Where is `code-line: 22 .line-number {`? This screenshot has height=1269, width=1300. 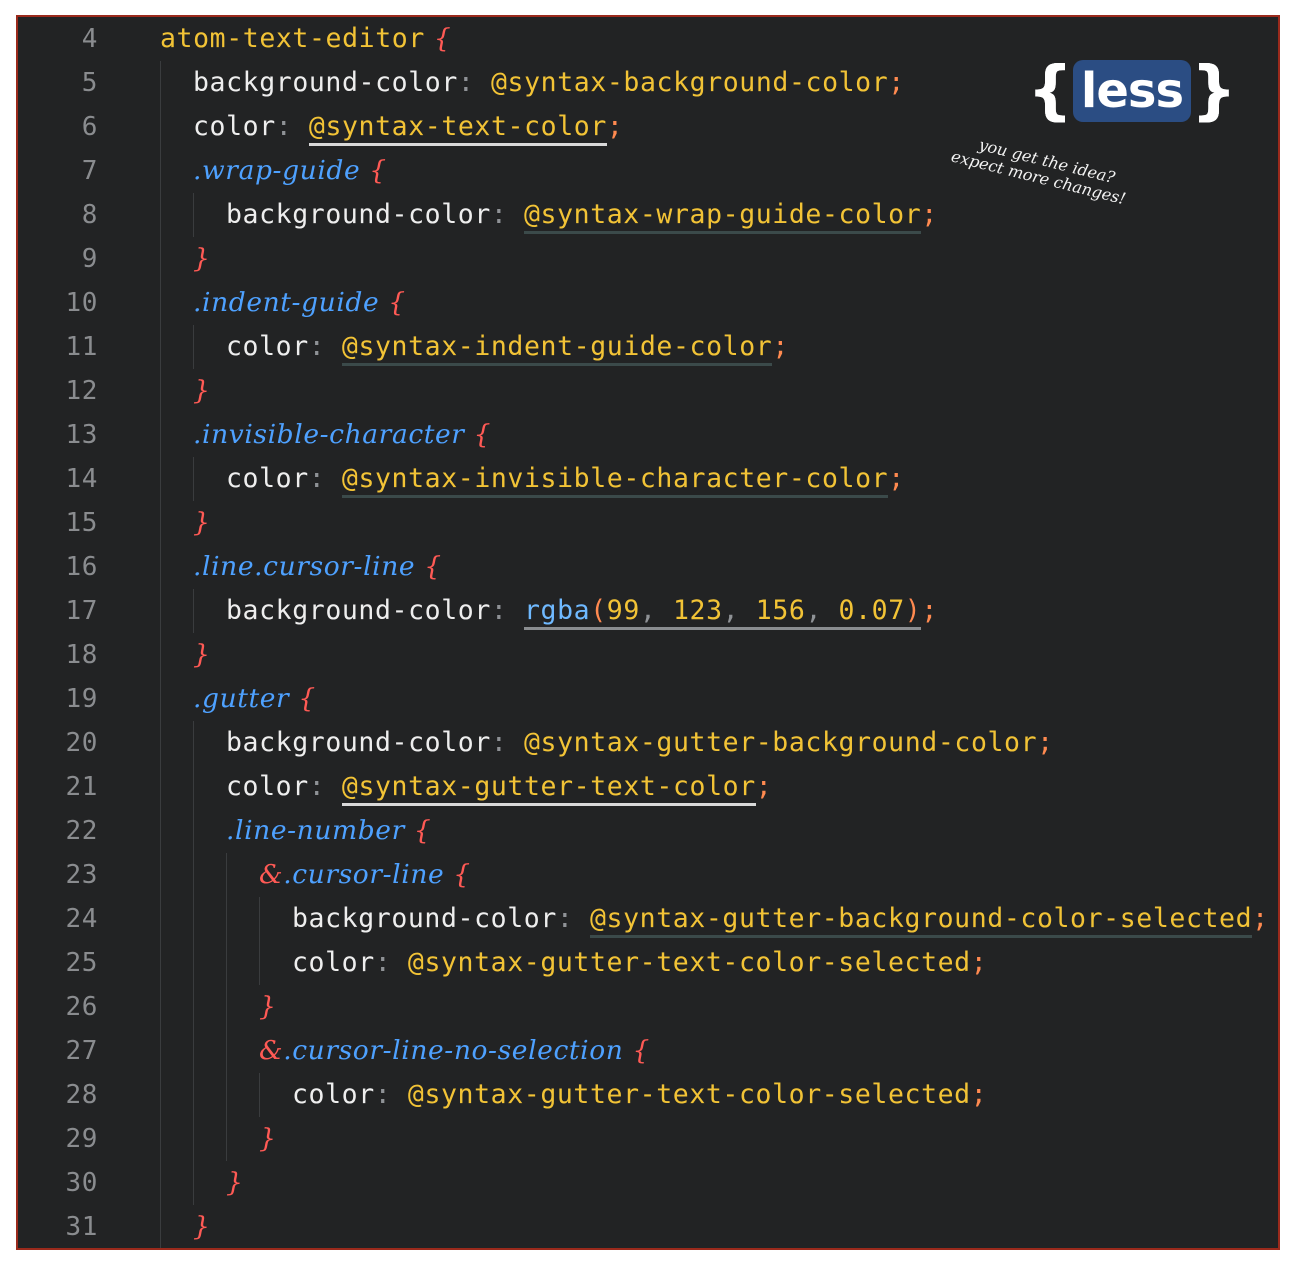
code-line: 22 .line-number { is located at coordinates (648, 831).